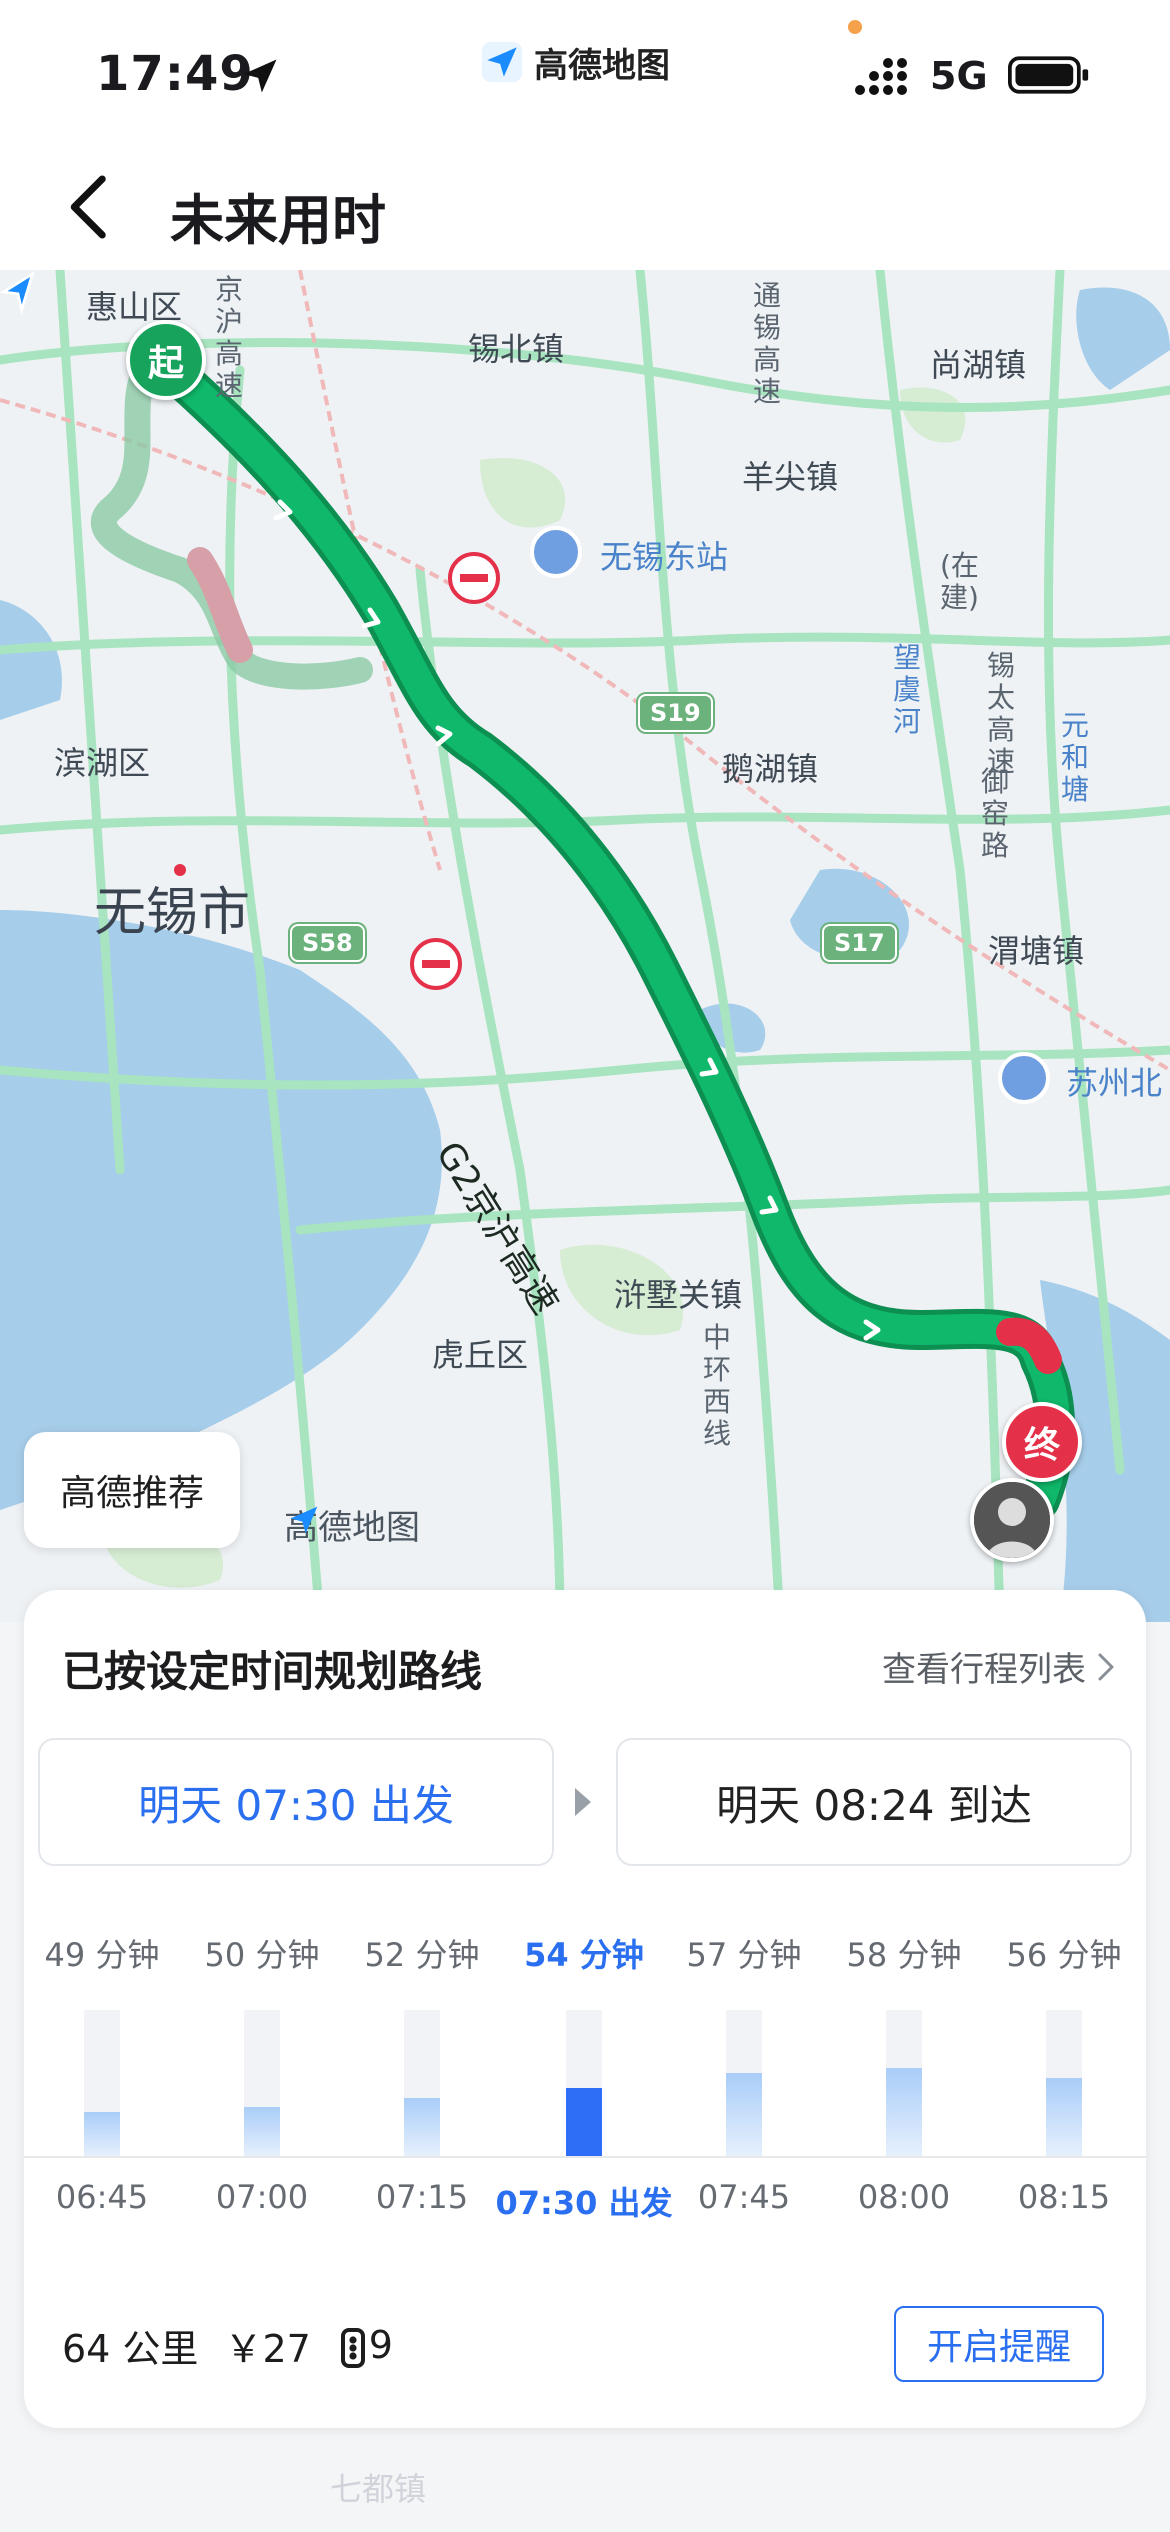 The height and width of the screenshot is (2532, 1170). Describe the element at coordinates (859, 943) in the screenshot. I see `road-shield-s17: S17` at that location.